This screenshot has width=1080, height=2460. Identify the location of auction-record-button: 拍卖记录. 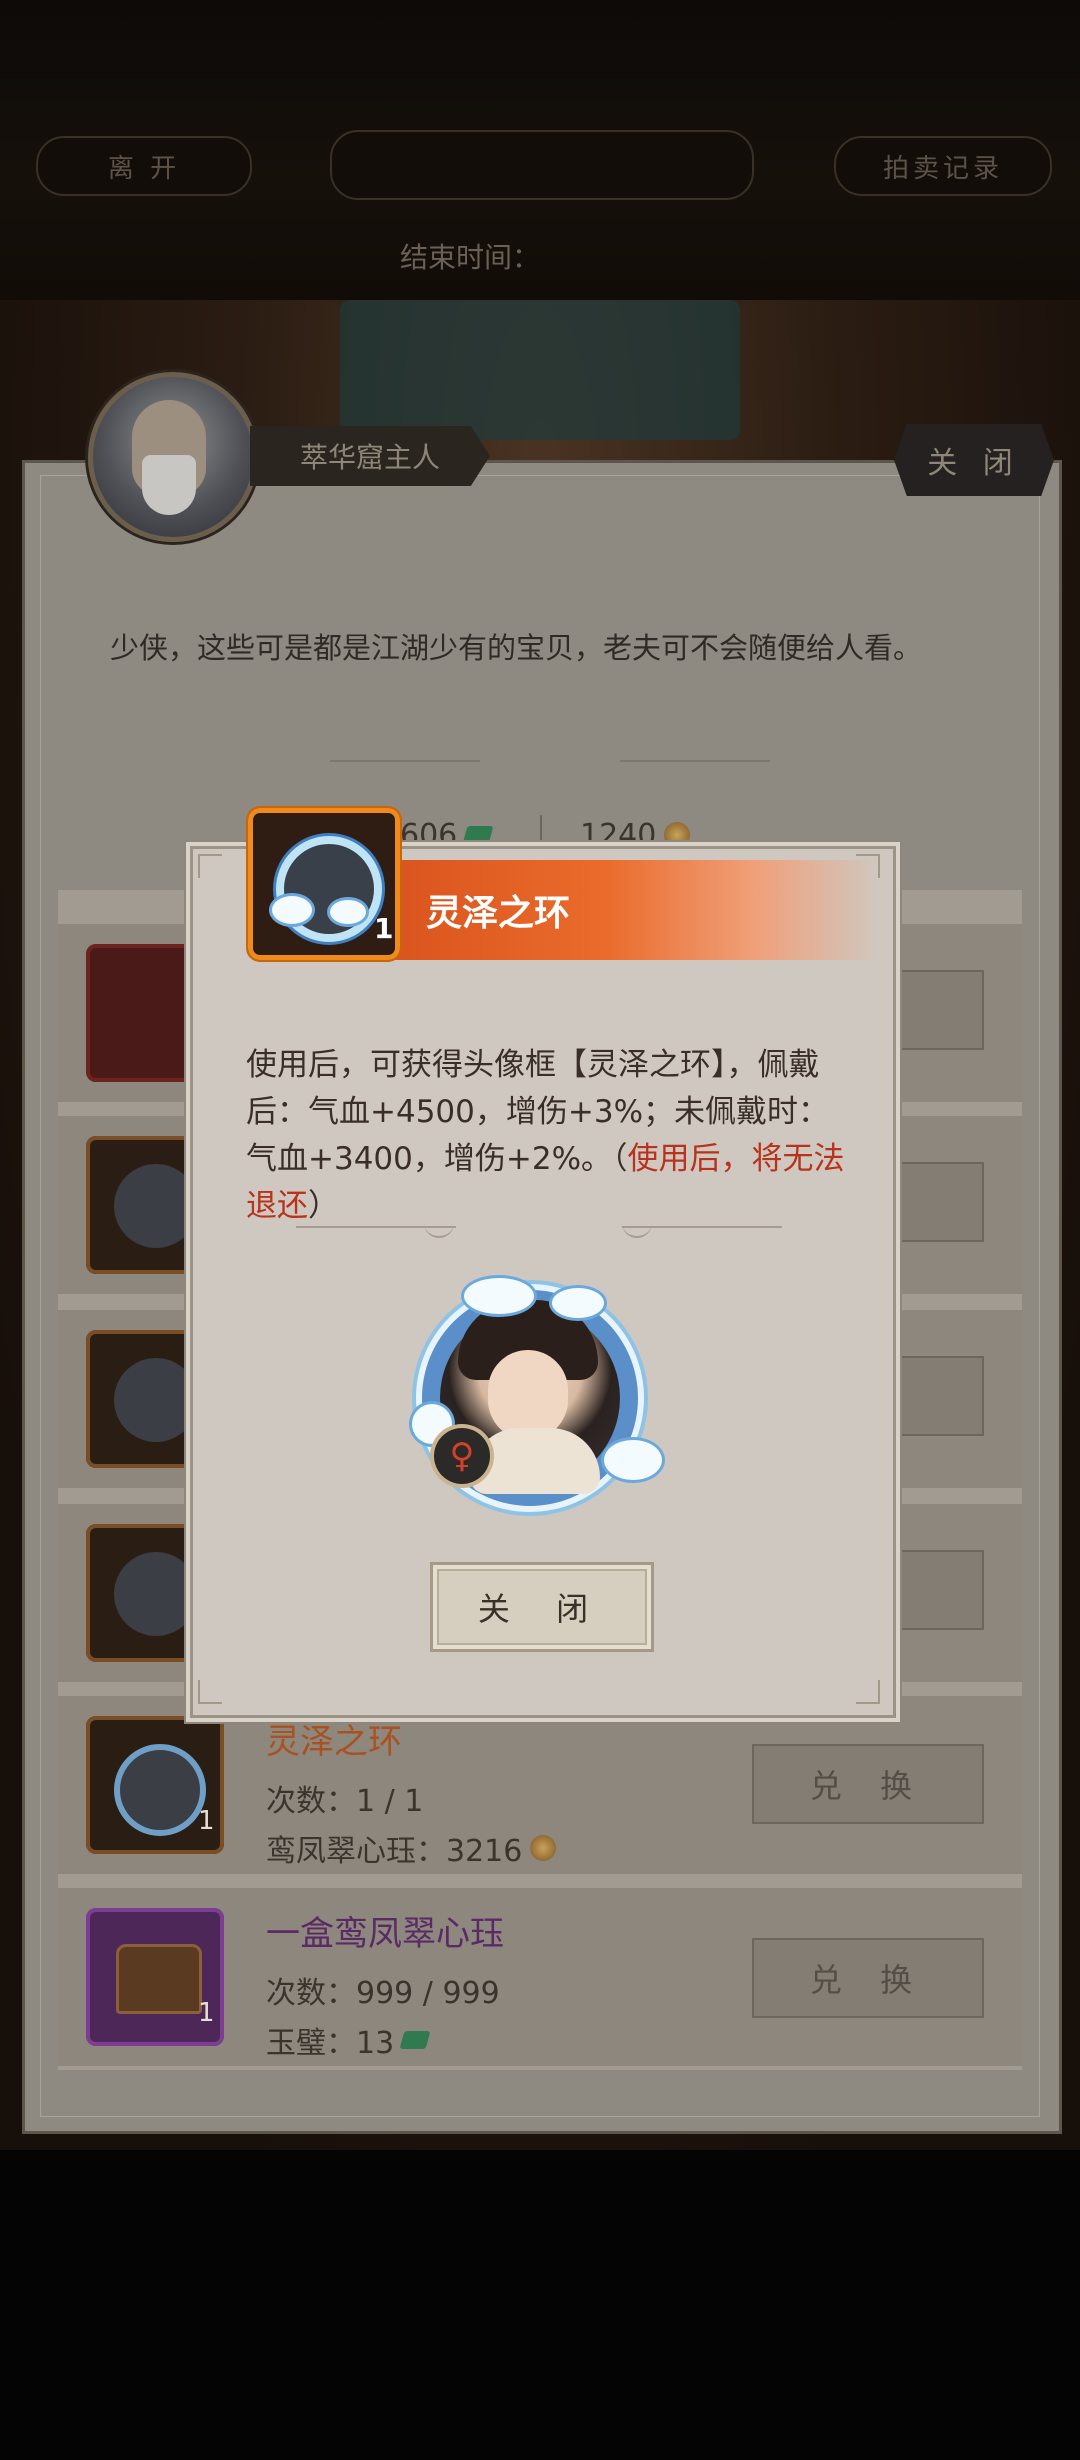
(943, 166).